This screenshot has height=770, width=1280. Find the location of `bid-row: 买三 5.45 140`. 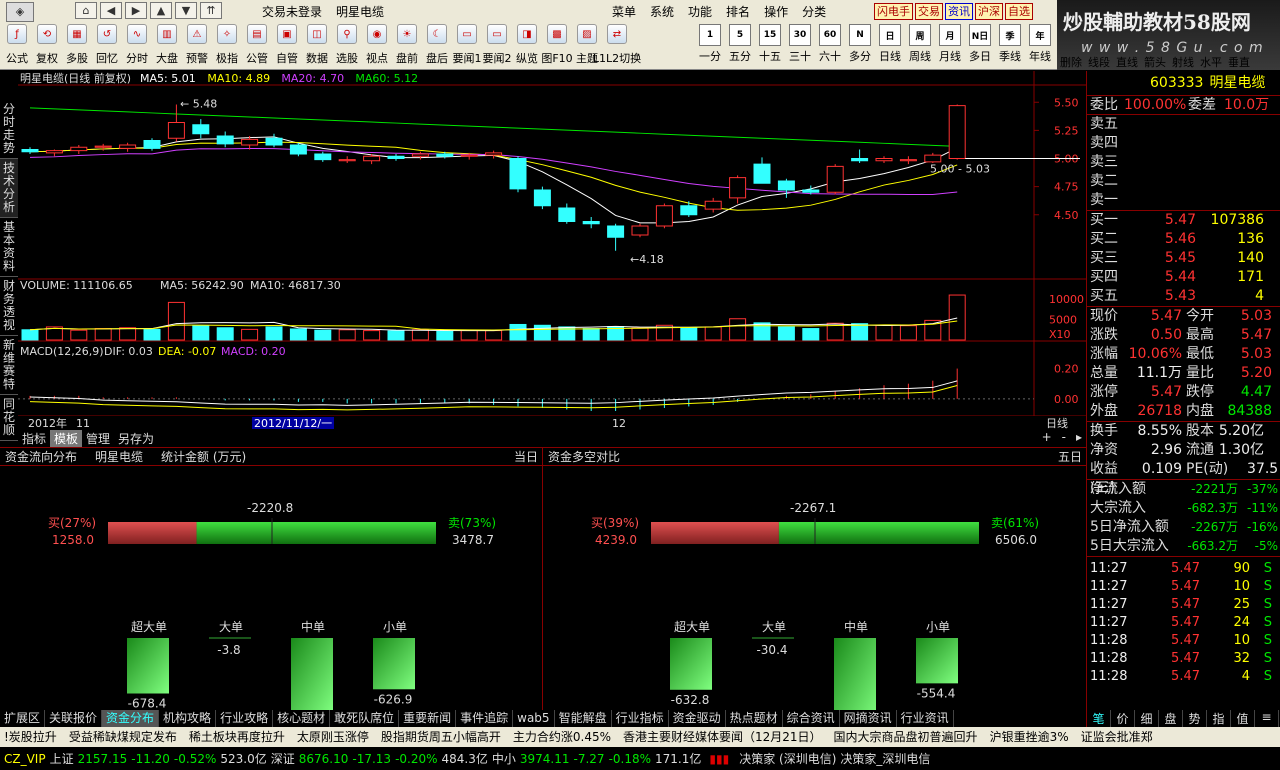

bid-row: 买三 5.45 140 is located at coordinates (1183, 258).